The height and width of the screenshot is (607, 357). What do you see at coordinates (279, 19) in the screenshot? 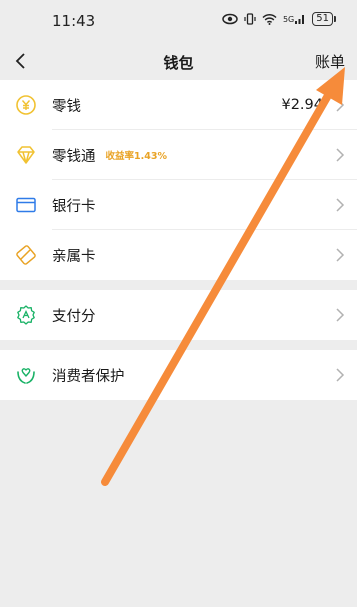
I see `status-icons: 5G 51` at bounding box center [279, 19].